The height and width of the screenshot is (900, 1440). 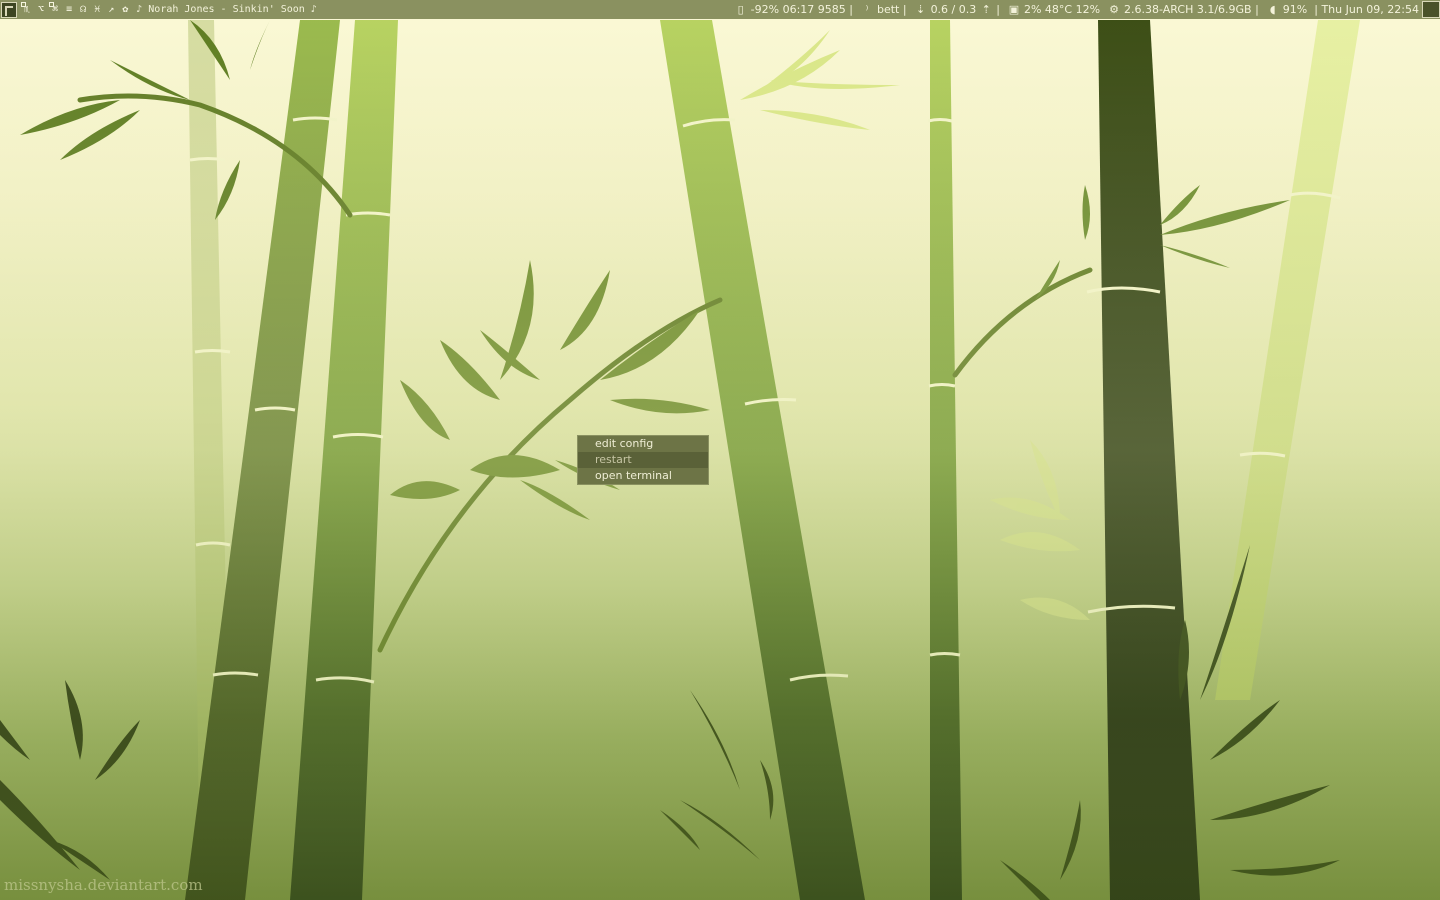 I want to click on upload-icon: ⇡, so click(x=986, y=9).